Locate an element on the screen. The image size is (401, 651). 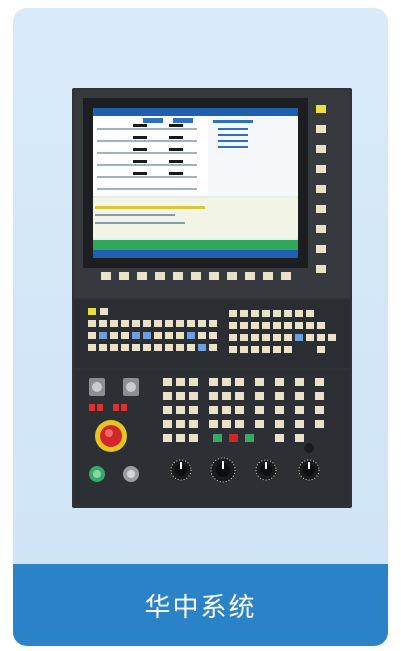
side-keys is located at coordinates (321, 189).